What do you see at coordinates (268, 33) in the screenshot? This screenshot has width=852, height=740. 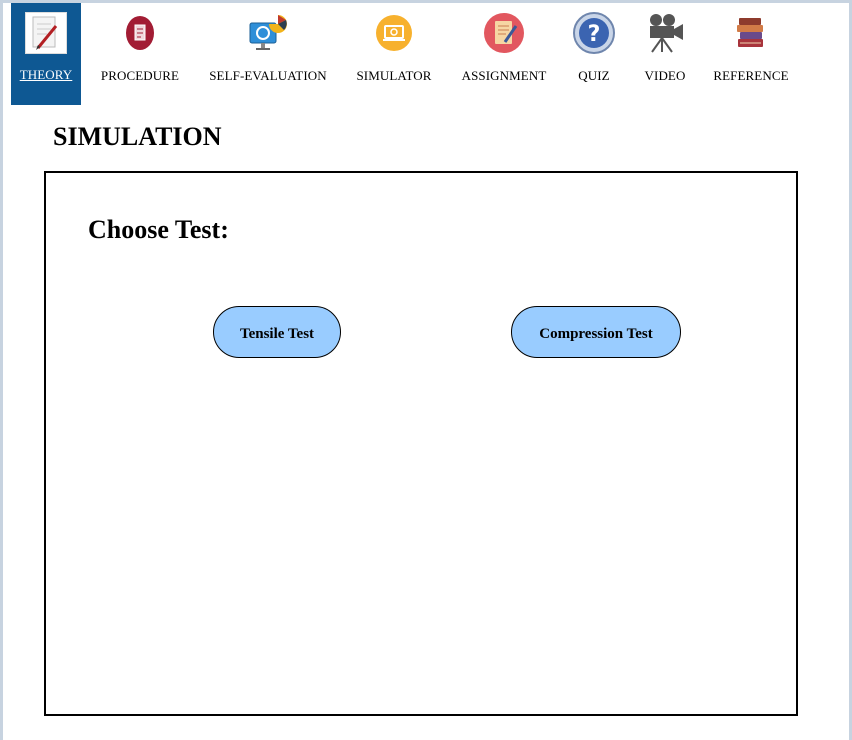 I see `self-evaluation-icon` at bounding box center [268, 33].